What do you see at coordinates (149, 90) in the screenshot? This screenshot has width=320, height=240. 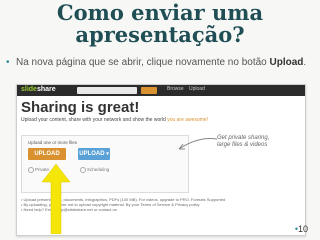 I see `site-search-button` at bounding box center [149, 90].